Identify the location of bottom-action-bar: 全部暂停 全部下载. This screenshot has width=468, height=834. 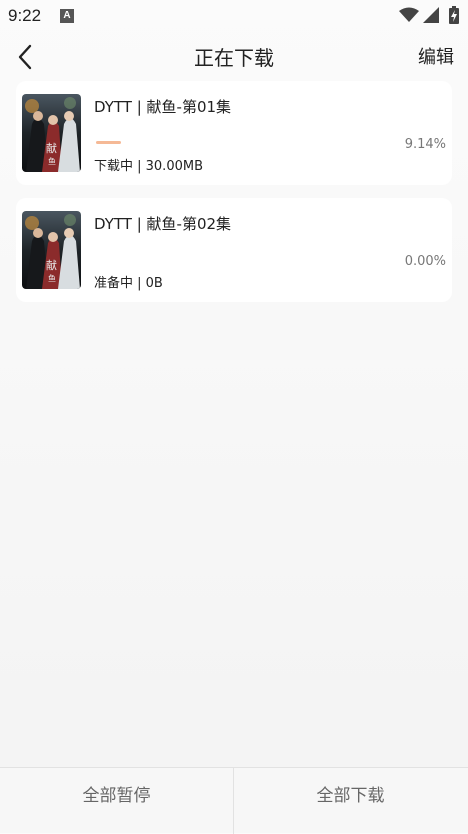
(234, 800).